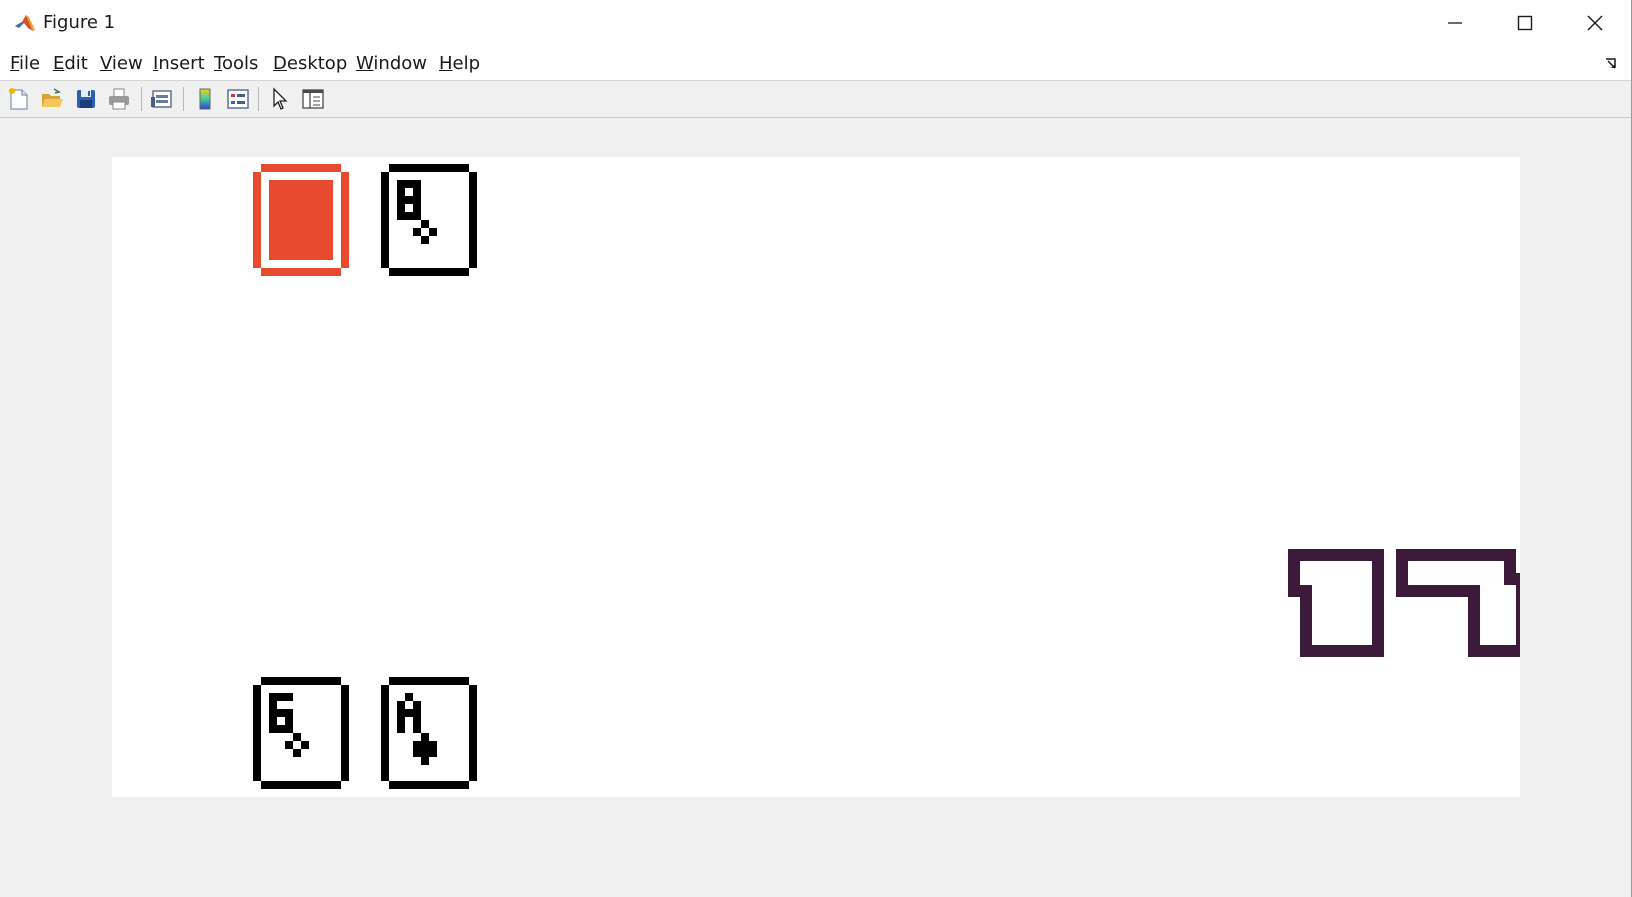 This screenshot has height=897, width=1632. I want to click on menu-insert: Insert, so click(179, 63).